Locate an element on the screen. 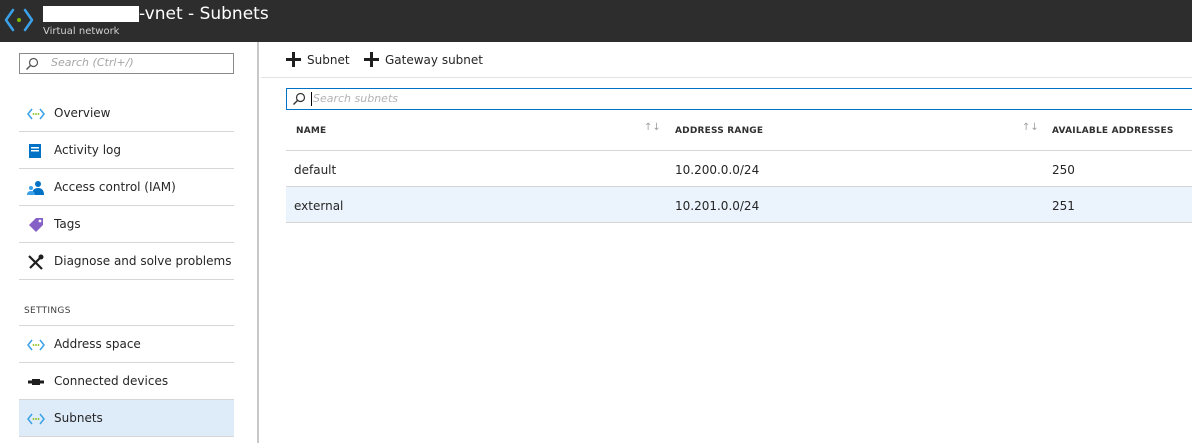 The width and height of the screenshot is (1192, 443). address-space-icon is located at coordinates (36, 345).